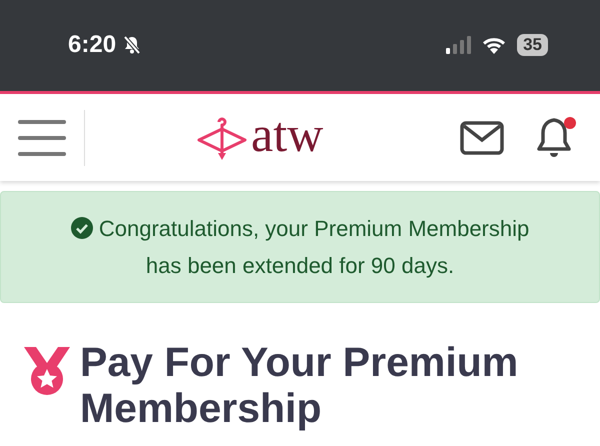  Describe the element at coordinates (532, 45) in the screenshot. I see `battery-indicator: 35` at that location.